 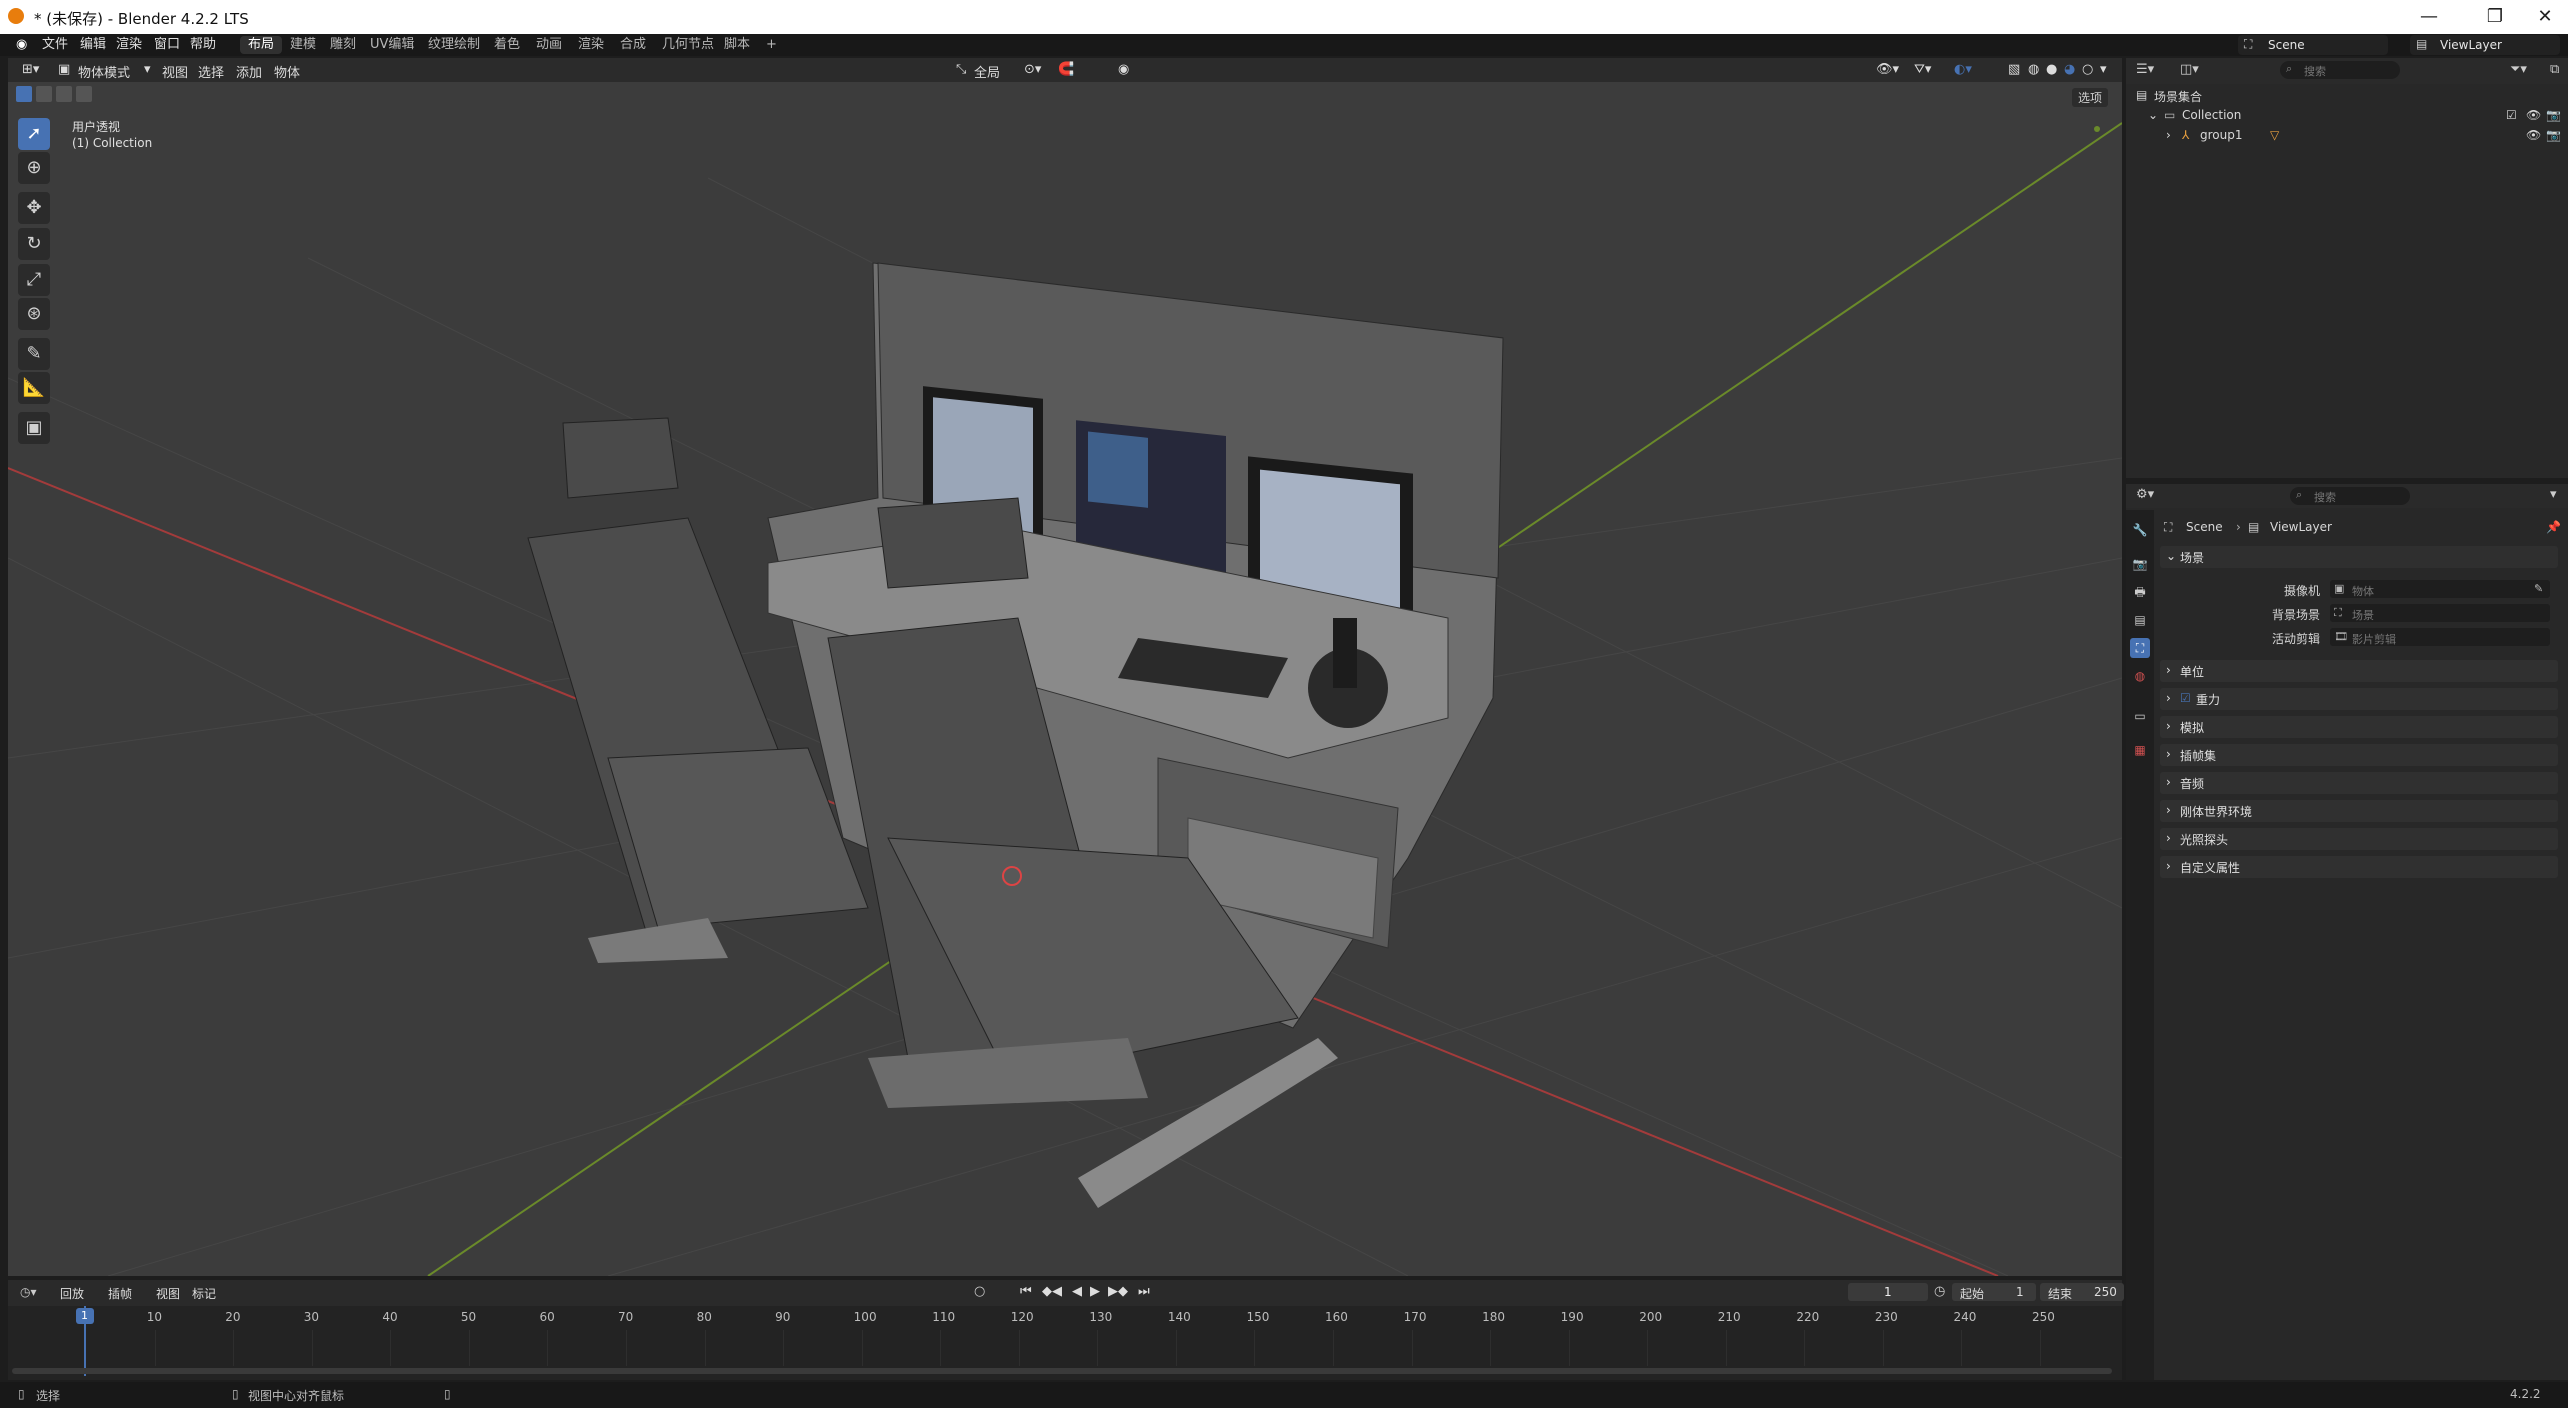 What do you see at coordinates (34, 280) in the screenshot?
I see `scale-tool: ⤢` at bounding box center [34, 280].